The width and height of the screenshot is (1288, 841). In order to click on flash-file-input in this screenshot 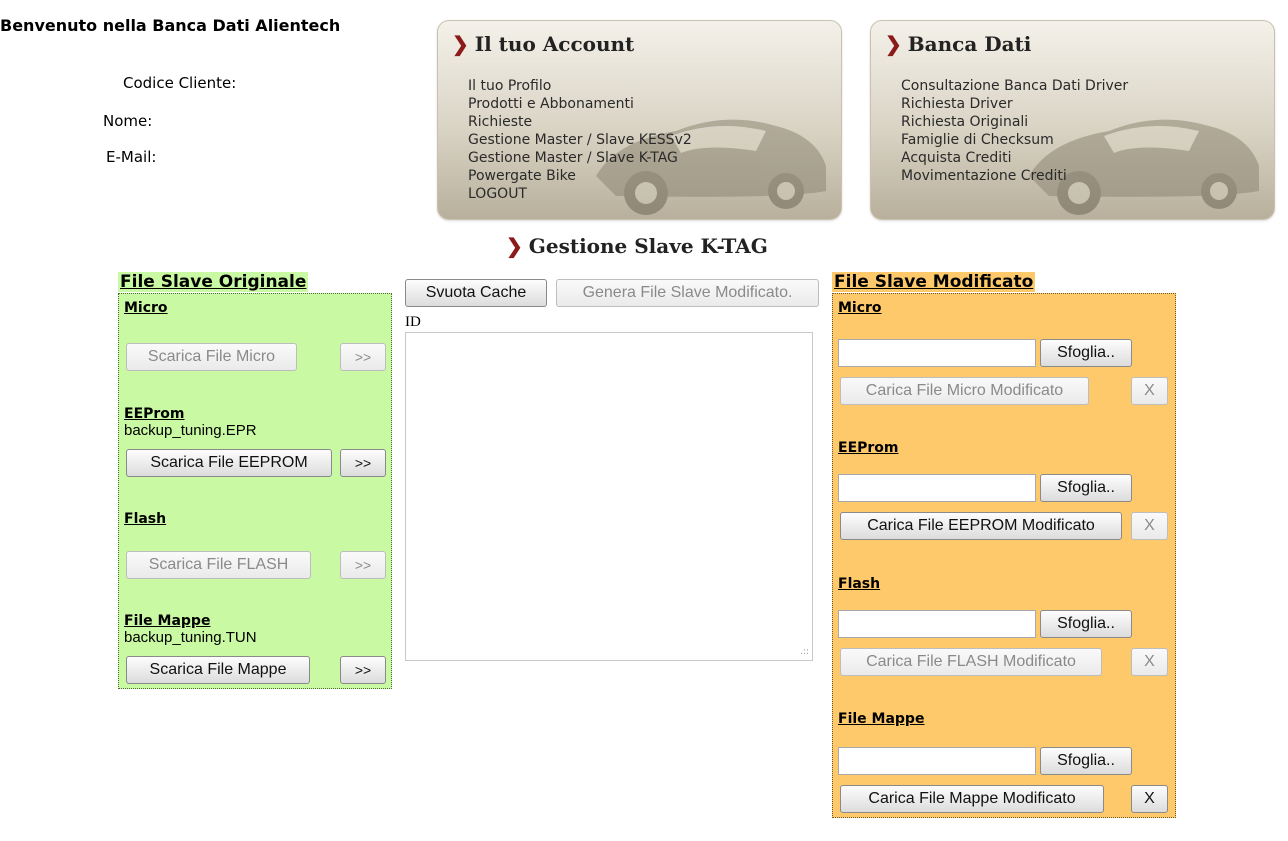, I will do `click(937, 624)`.